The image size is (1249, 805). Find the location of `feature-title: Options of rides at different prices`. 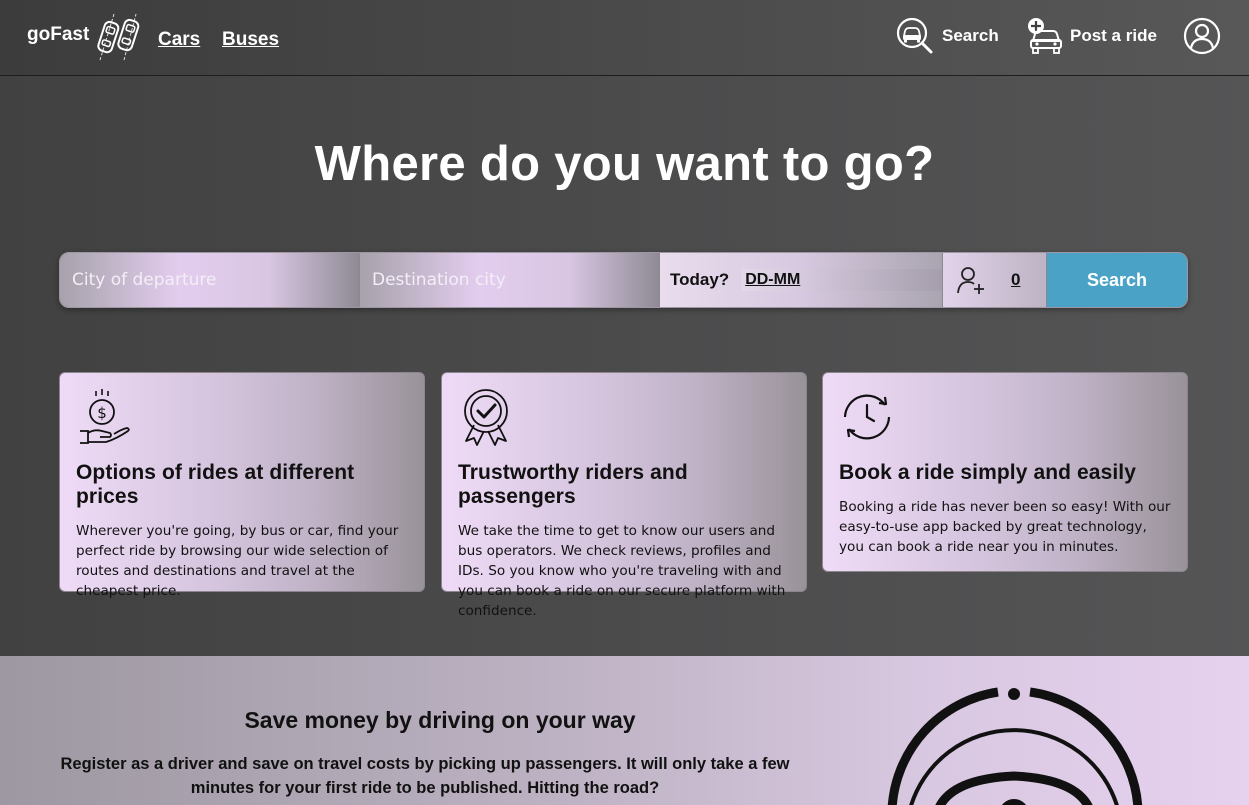

feature-title: Options of rides at different prices is located at coordinates (215, 484).